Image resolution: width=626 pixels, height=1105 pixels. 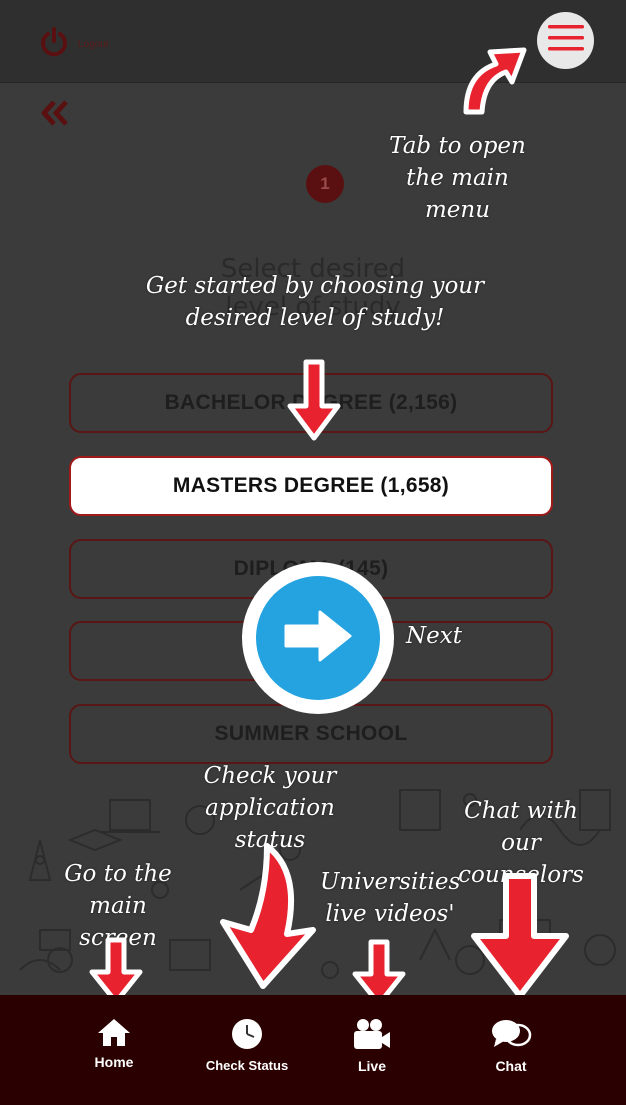 I want to click on hint-main-menu: Tab to open the main menu, so click(x=457, y=178).